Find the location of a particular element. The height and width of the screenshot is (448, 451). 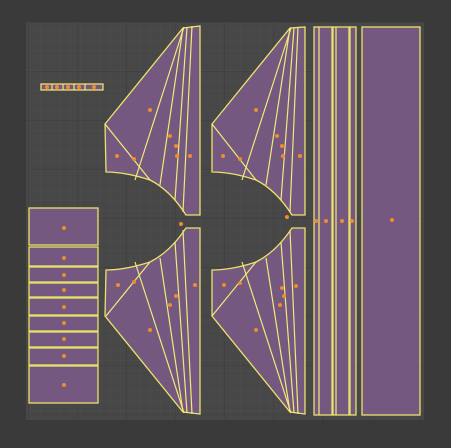

uv-island-panel-right is located at coordinates (391, 221).